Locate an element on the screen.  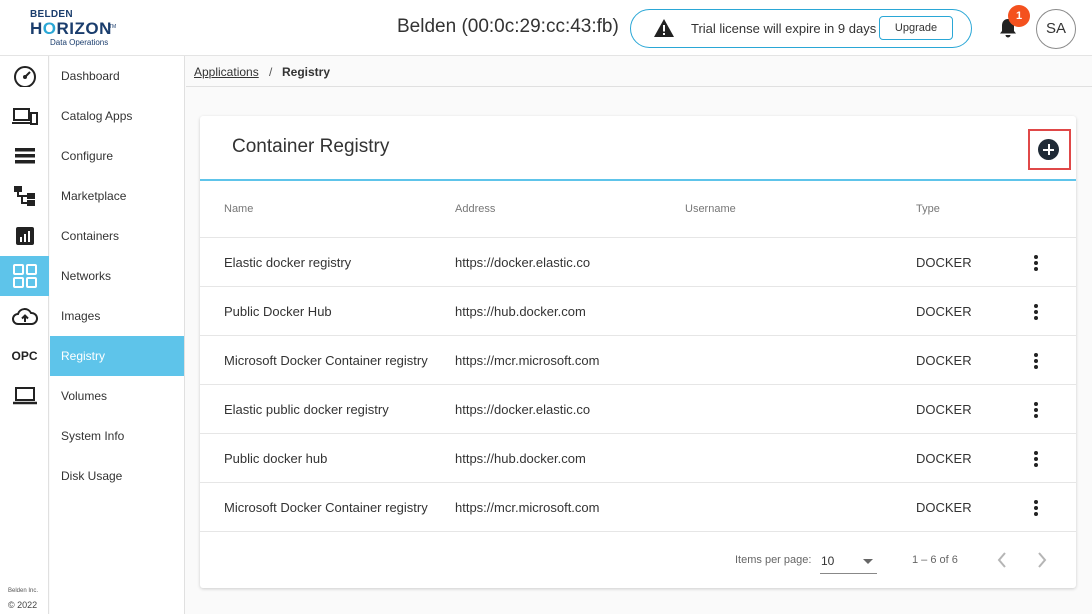
rail-opc: OPC is located at coordinates (24, 356).